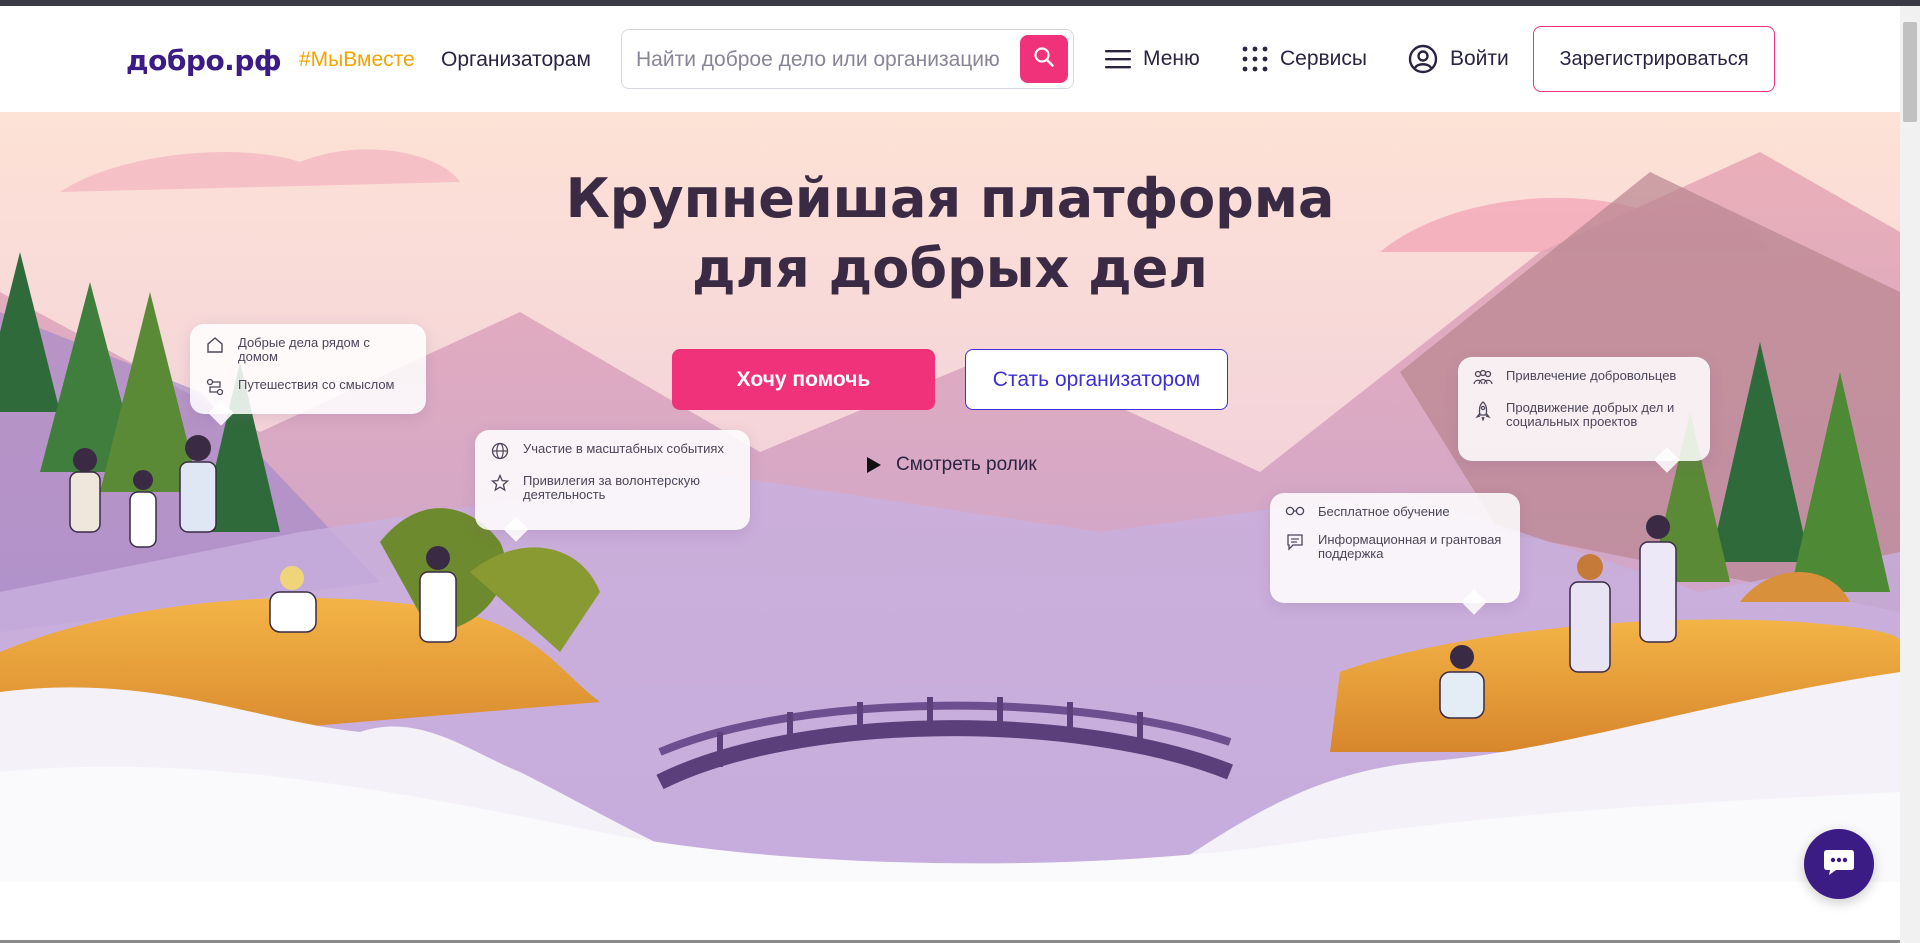 Image resolution: width=1920 pixels, height=943 pixels. I want to click on grid-dots-icon, so click(1255, 59).